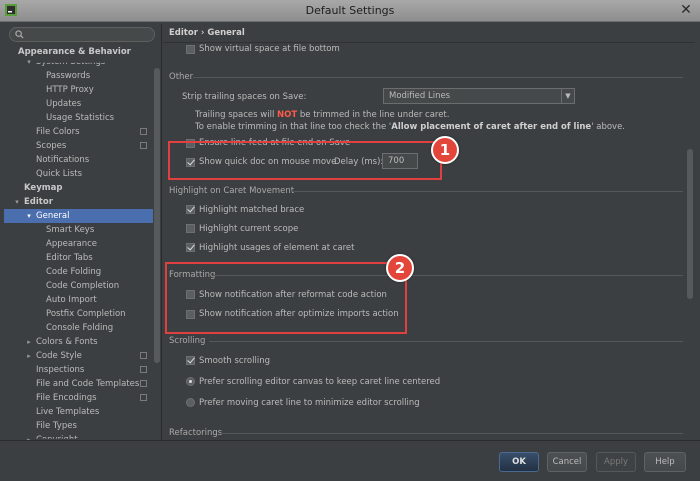  What do you see at coordinates (190, 402) in the screenshot?
I see `prefer-caret-radio` at bounding box center [190, 402].